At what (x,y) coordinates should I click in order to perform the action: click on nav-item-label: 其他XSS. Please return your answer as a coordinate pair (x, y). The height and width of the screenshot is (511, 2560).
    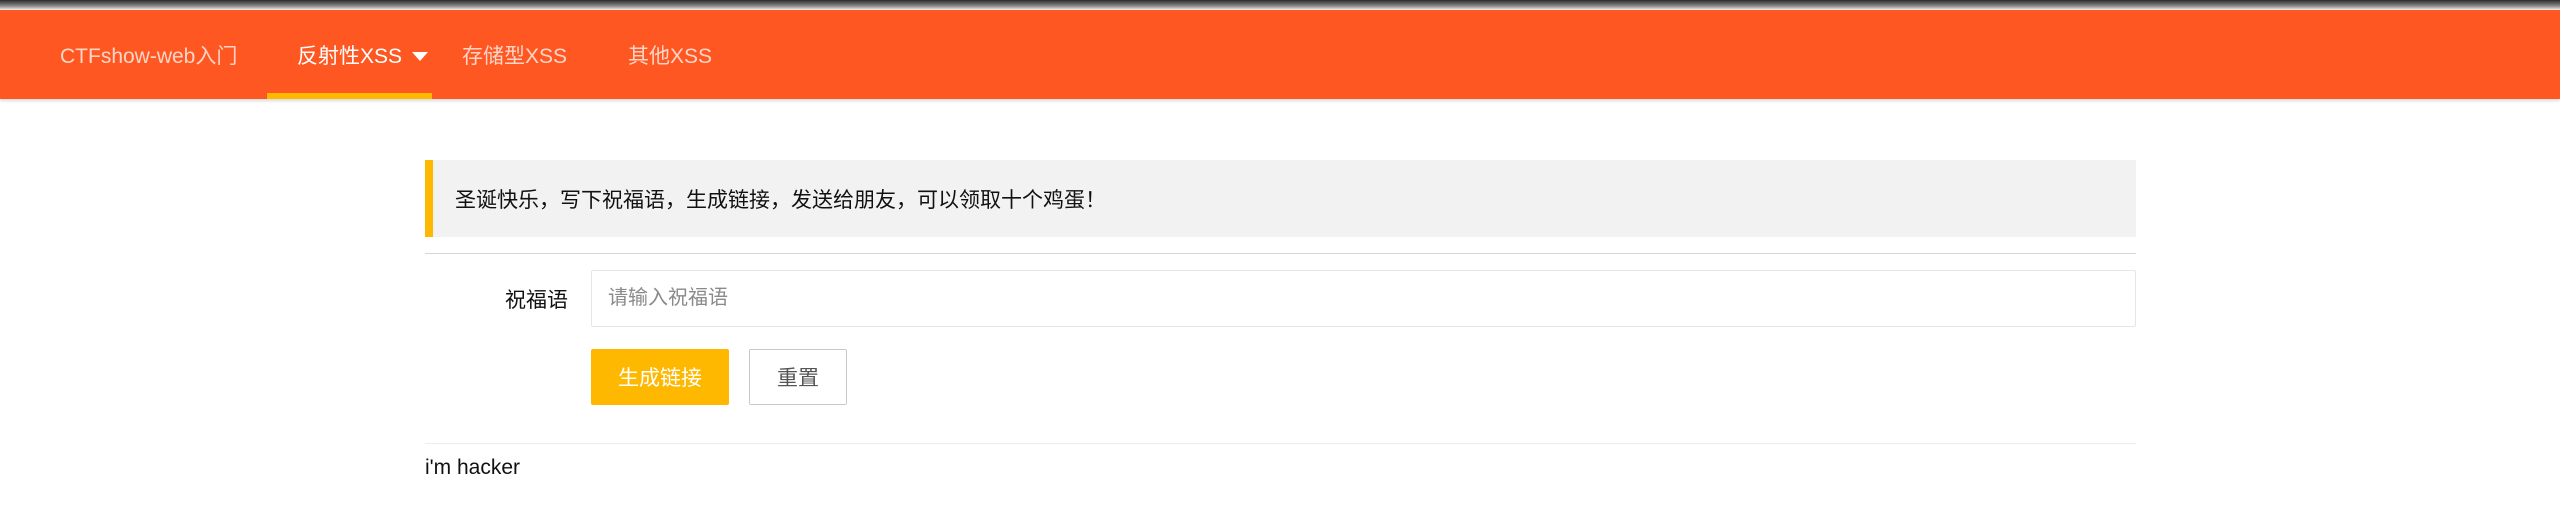
    Looking at the image, I should click on (670, 56).